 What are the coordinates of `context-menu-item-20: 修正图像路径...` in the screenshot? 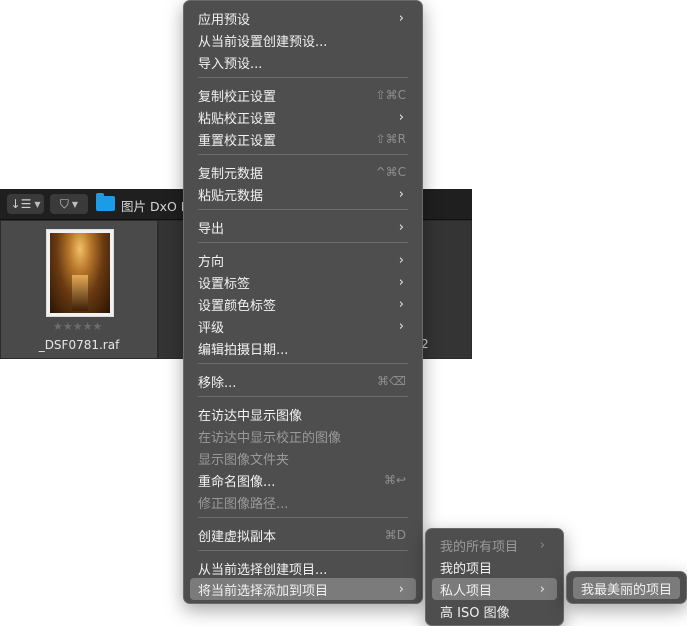 It's located at (303, 502).